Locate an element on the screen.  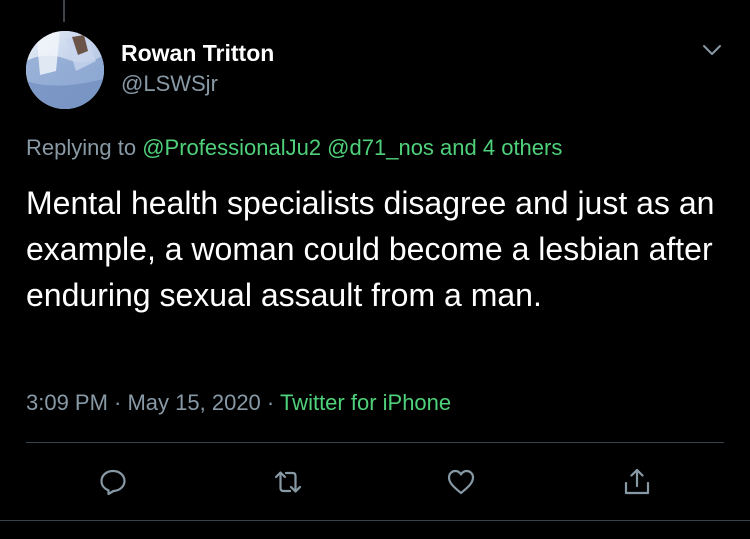
more-options-button is located at coordinates (712, 50).